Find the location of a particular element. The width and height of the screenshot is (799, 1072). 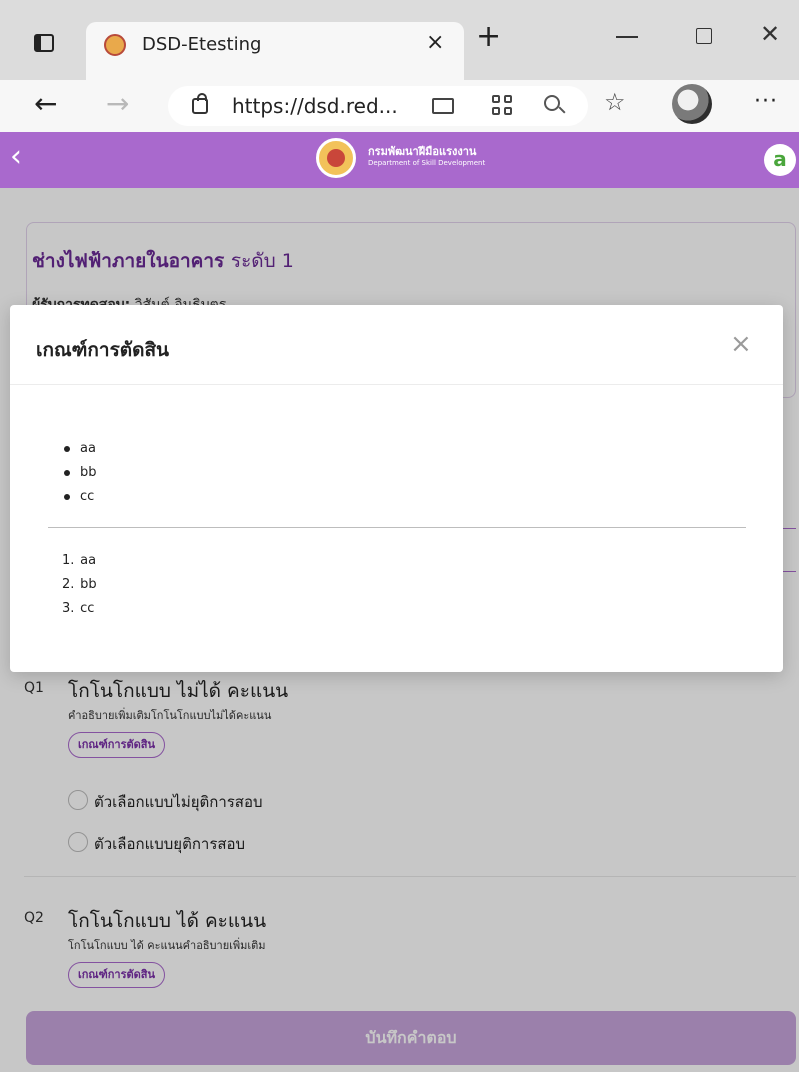

list-item-text: cc is located at coordinates (87, 608).